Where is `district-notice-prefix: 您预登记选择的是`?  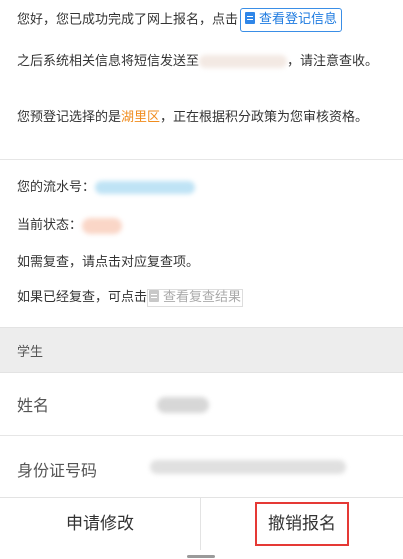 district-notice-prefix: 您预登记选择的是 is located at coordinates (69, 117).